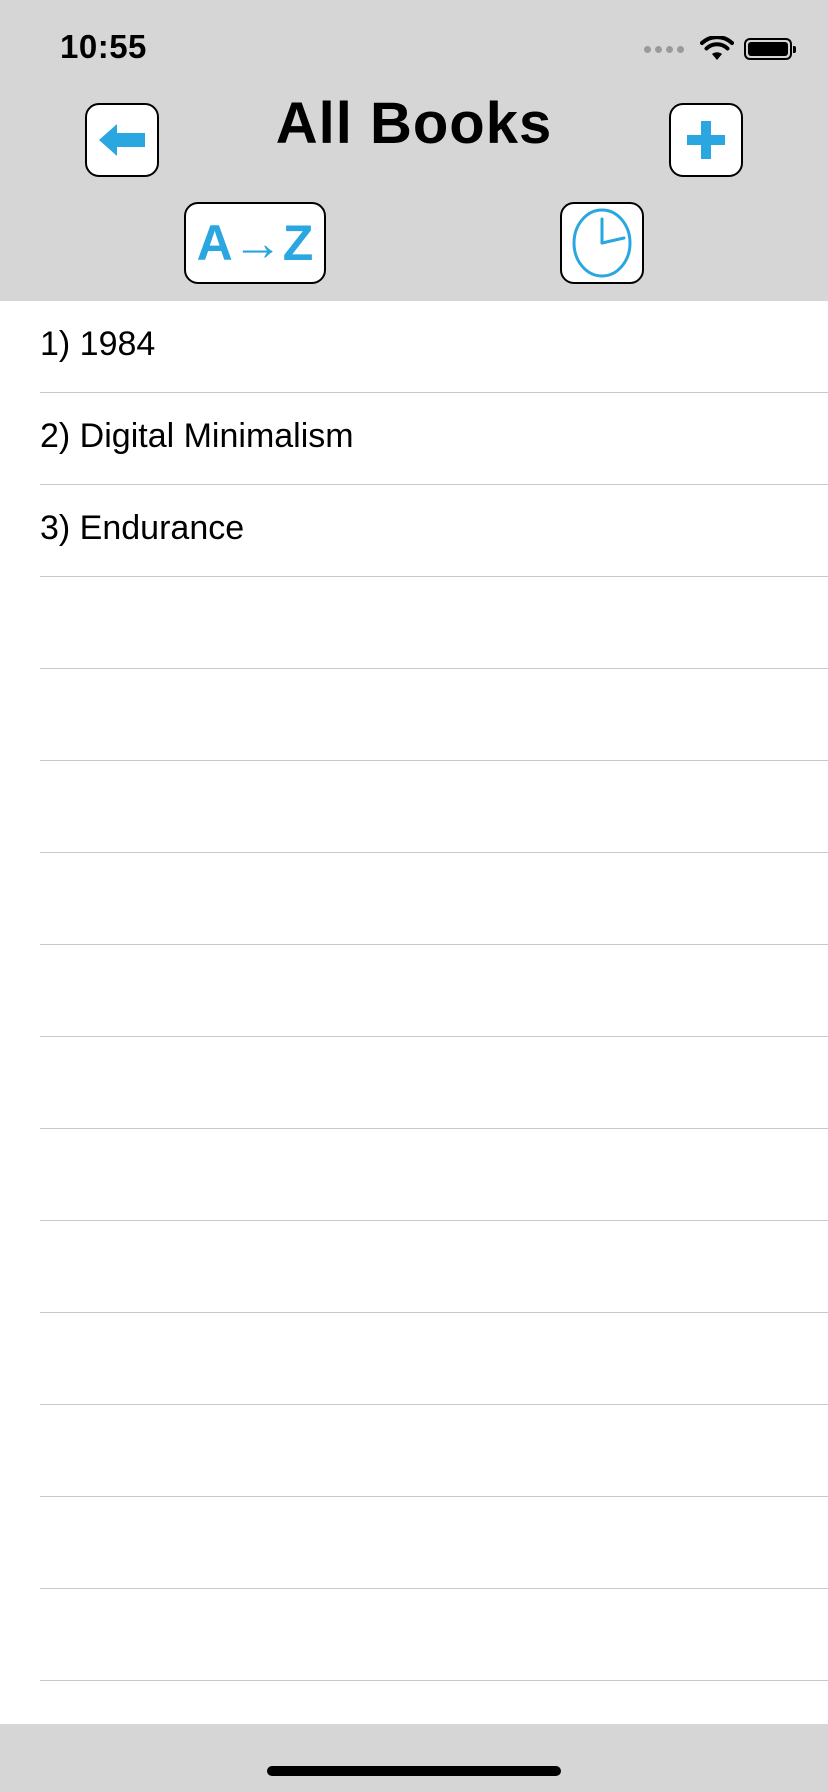  Describe the element at coordinates (197, 436) in the screenshot. I see `book-title: 2) Digital Minimalism` at that location.